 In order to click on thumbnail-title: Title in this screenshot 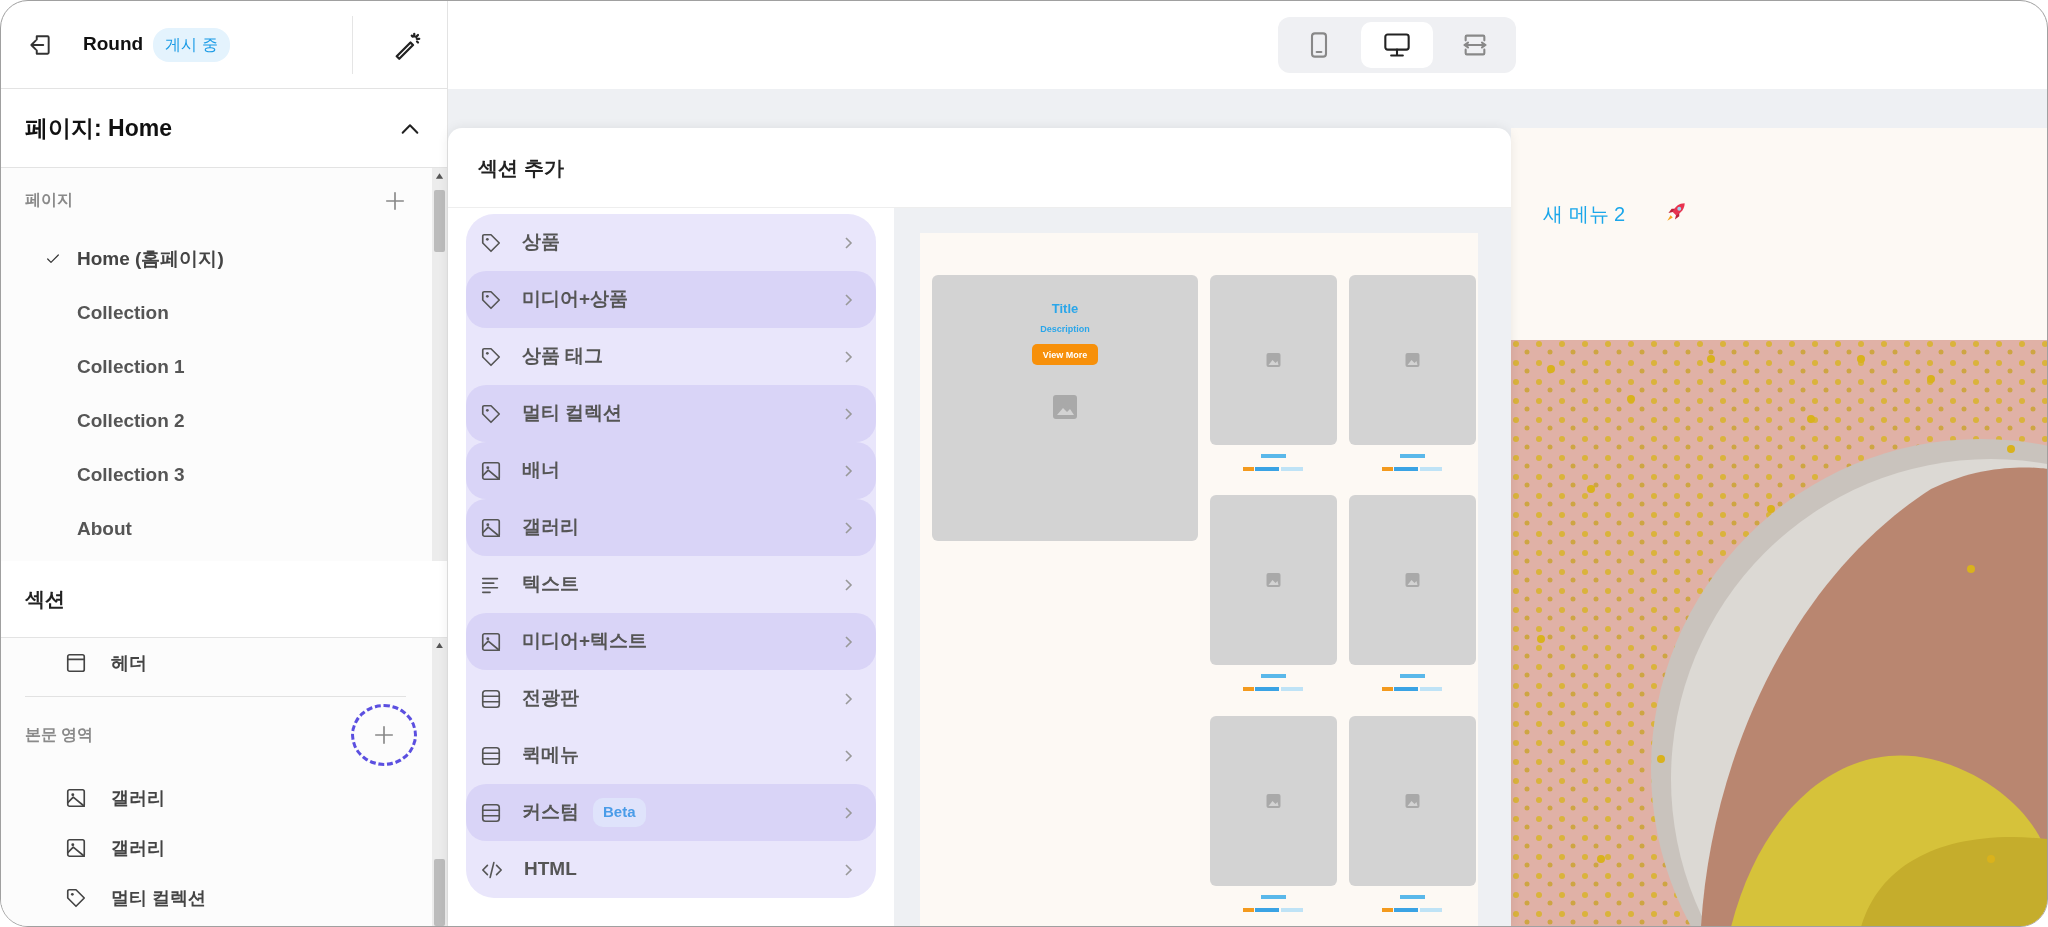, I will do `click(1065, 308)`.